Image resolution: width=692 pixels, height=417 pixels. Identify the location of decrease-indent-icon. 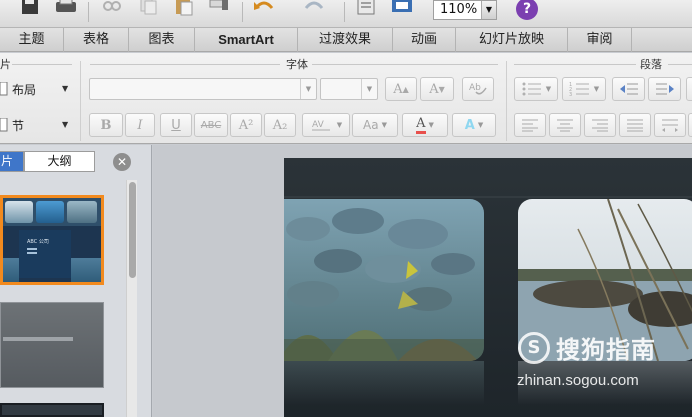
(628, 89).